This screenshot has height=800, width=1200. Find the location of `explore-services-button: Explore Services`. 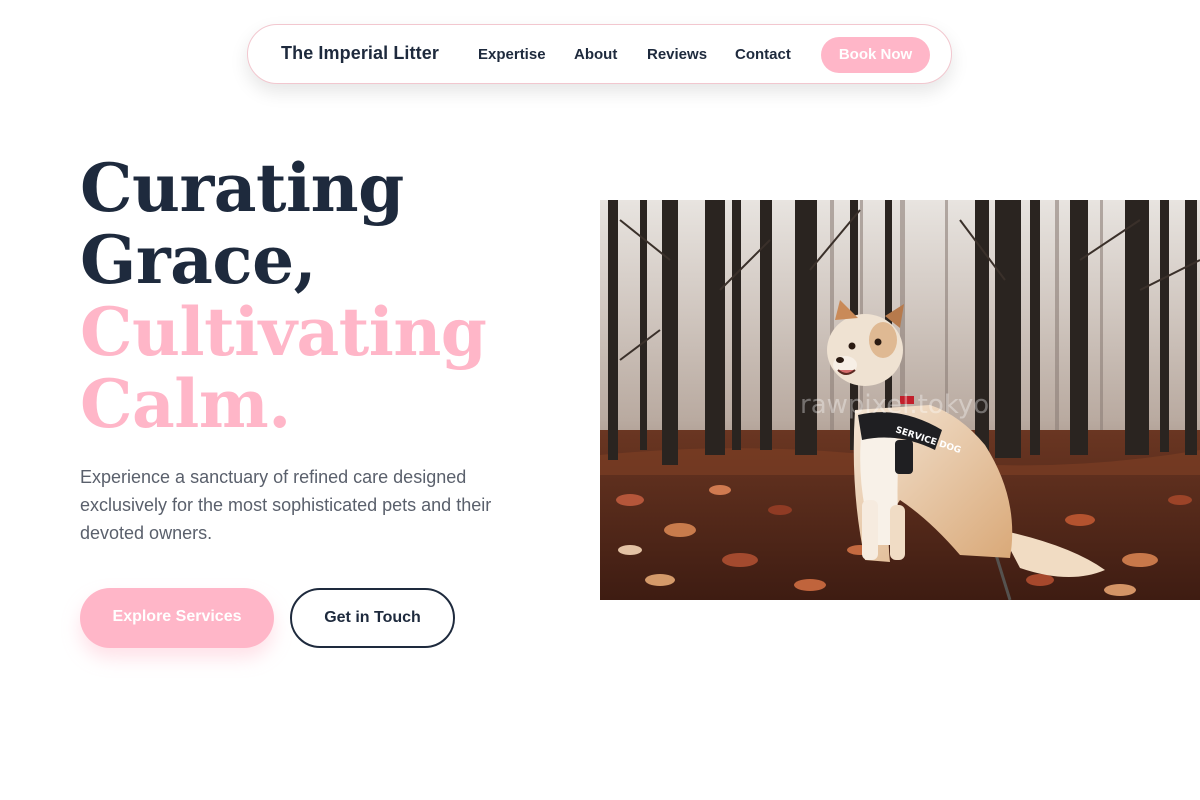

explore-services-button: Explore Services is located at coordinates (177, 618).